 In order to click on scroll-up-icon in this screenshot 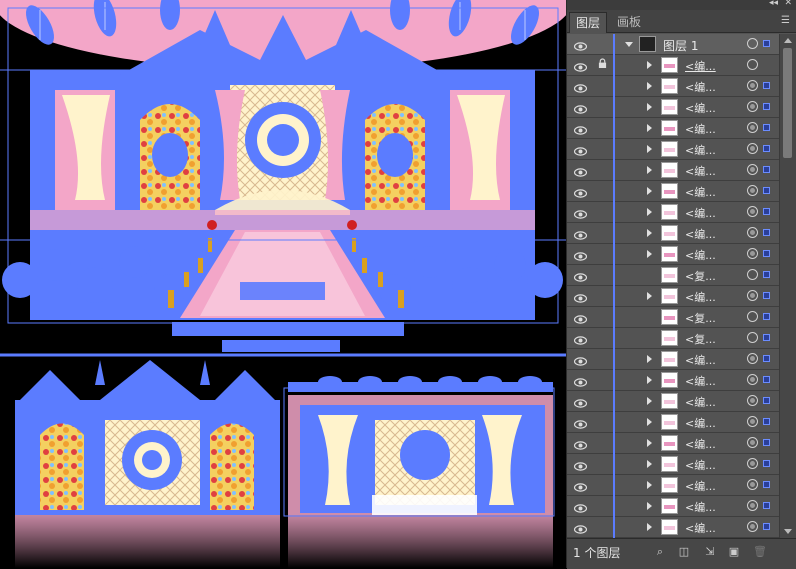, I will do `click(788, 40)`.